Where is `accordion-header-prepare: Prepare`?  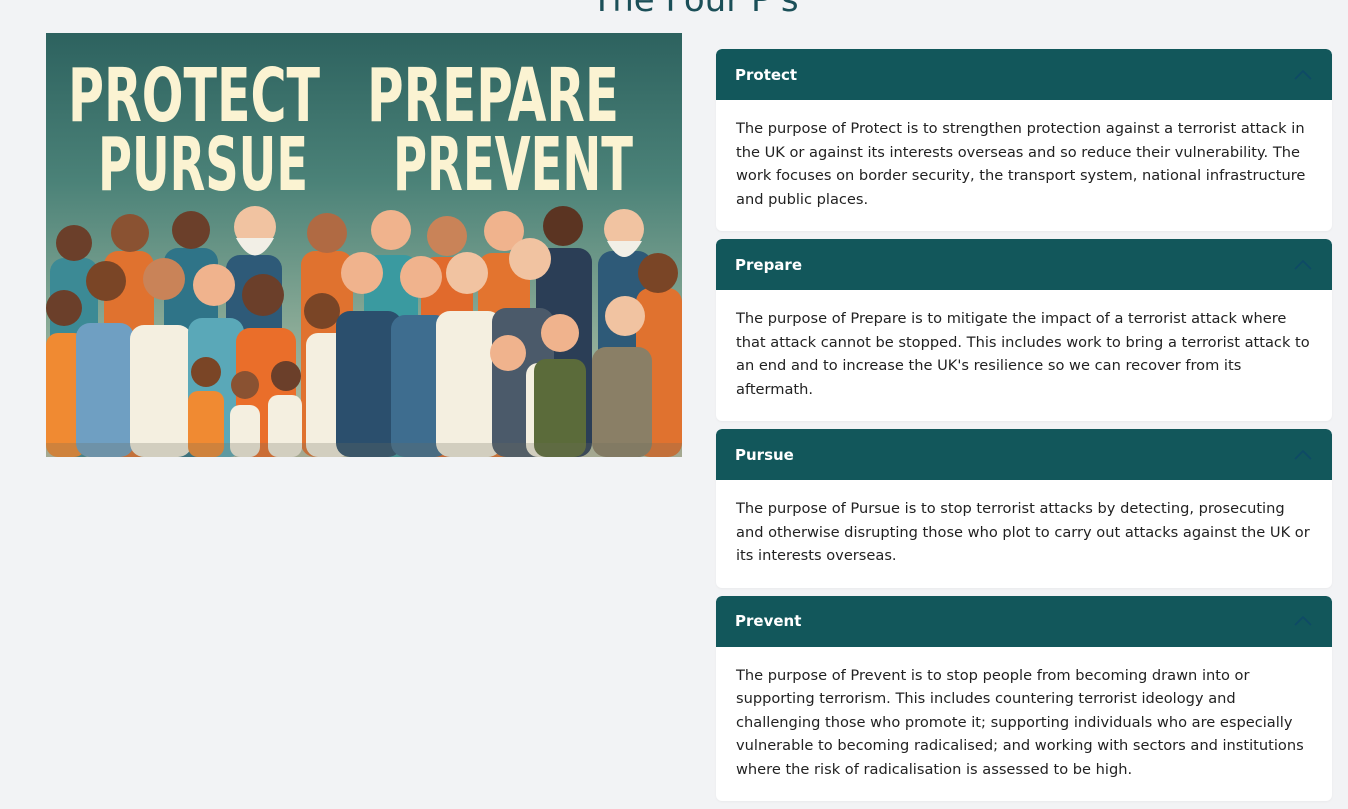 accordion-header-prepare: Prepare is located at coordinates (1024, 264).